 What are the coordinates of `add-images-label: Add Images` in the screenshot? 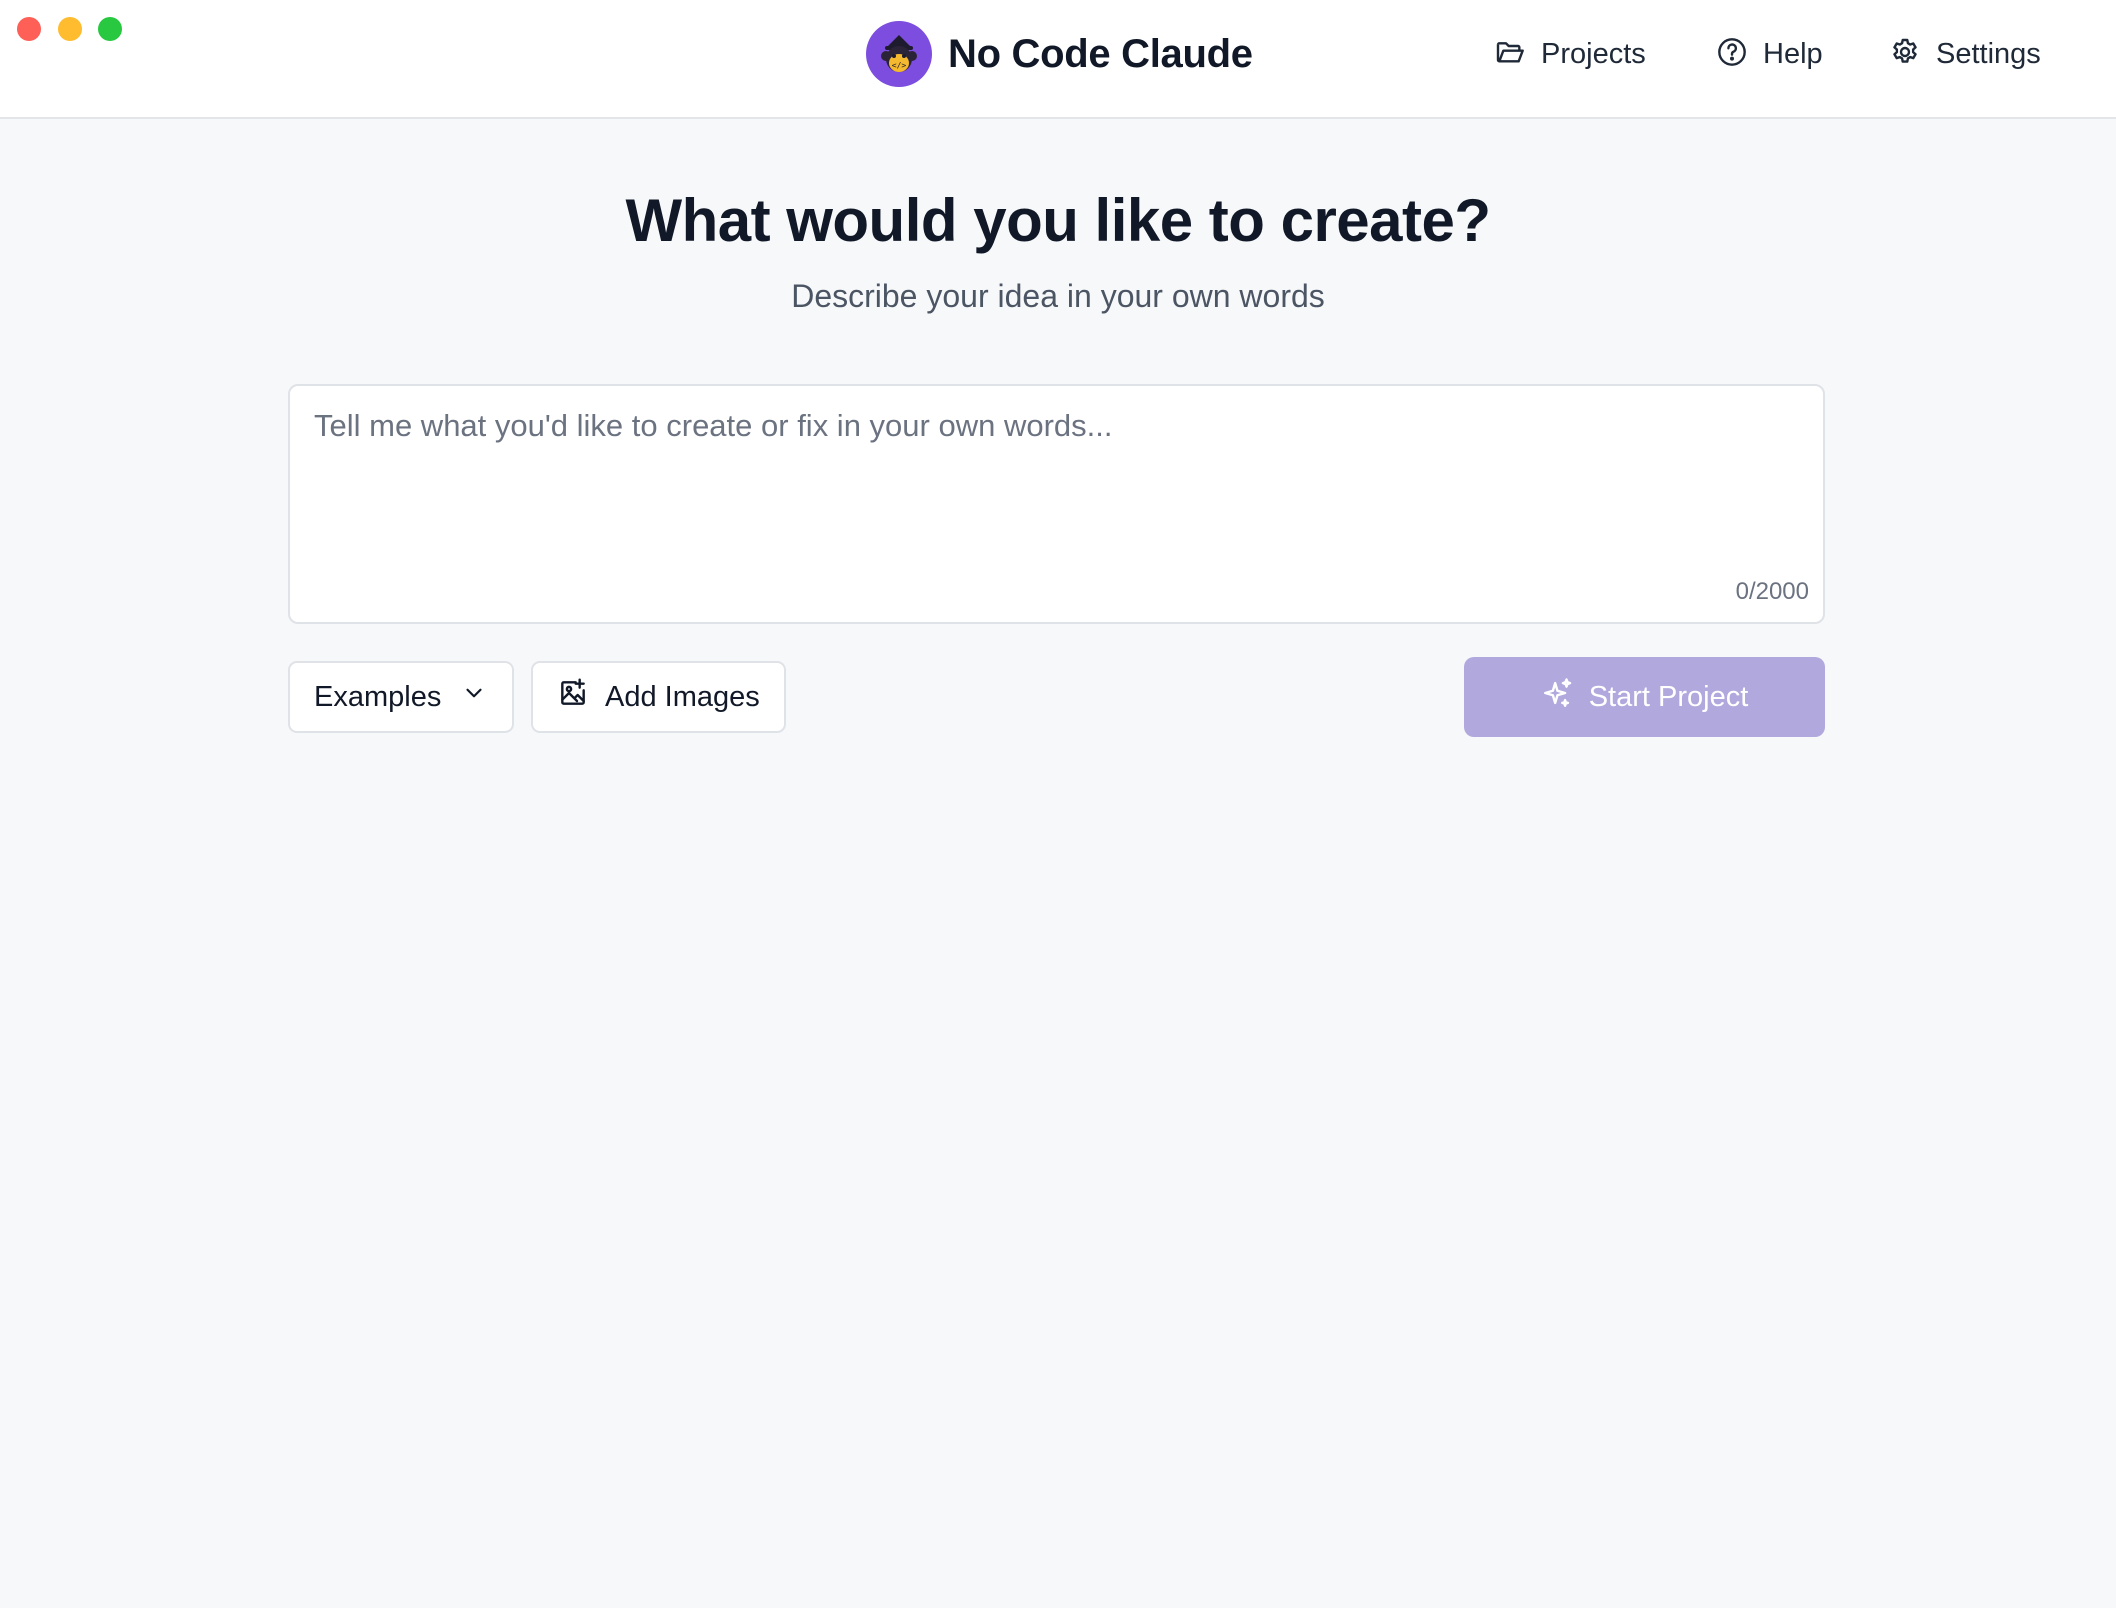 It's located at (682, 696).